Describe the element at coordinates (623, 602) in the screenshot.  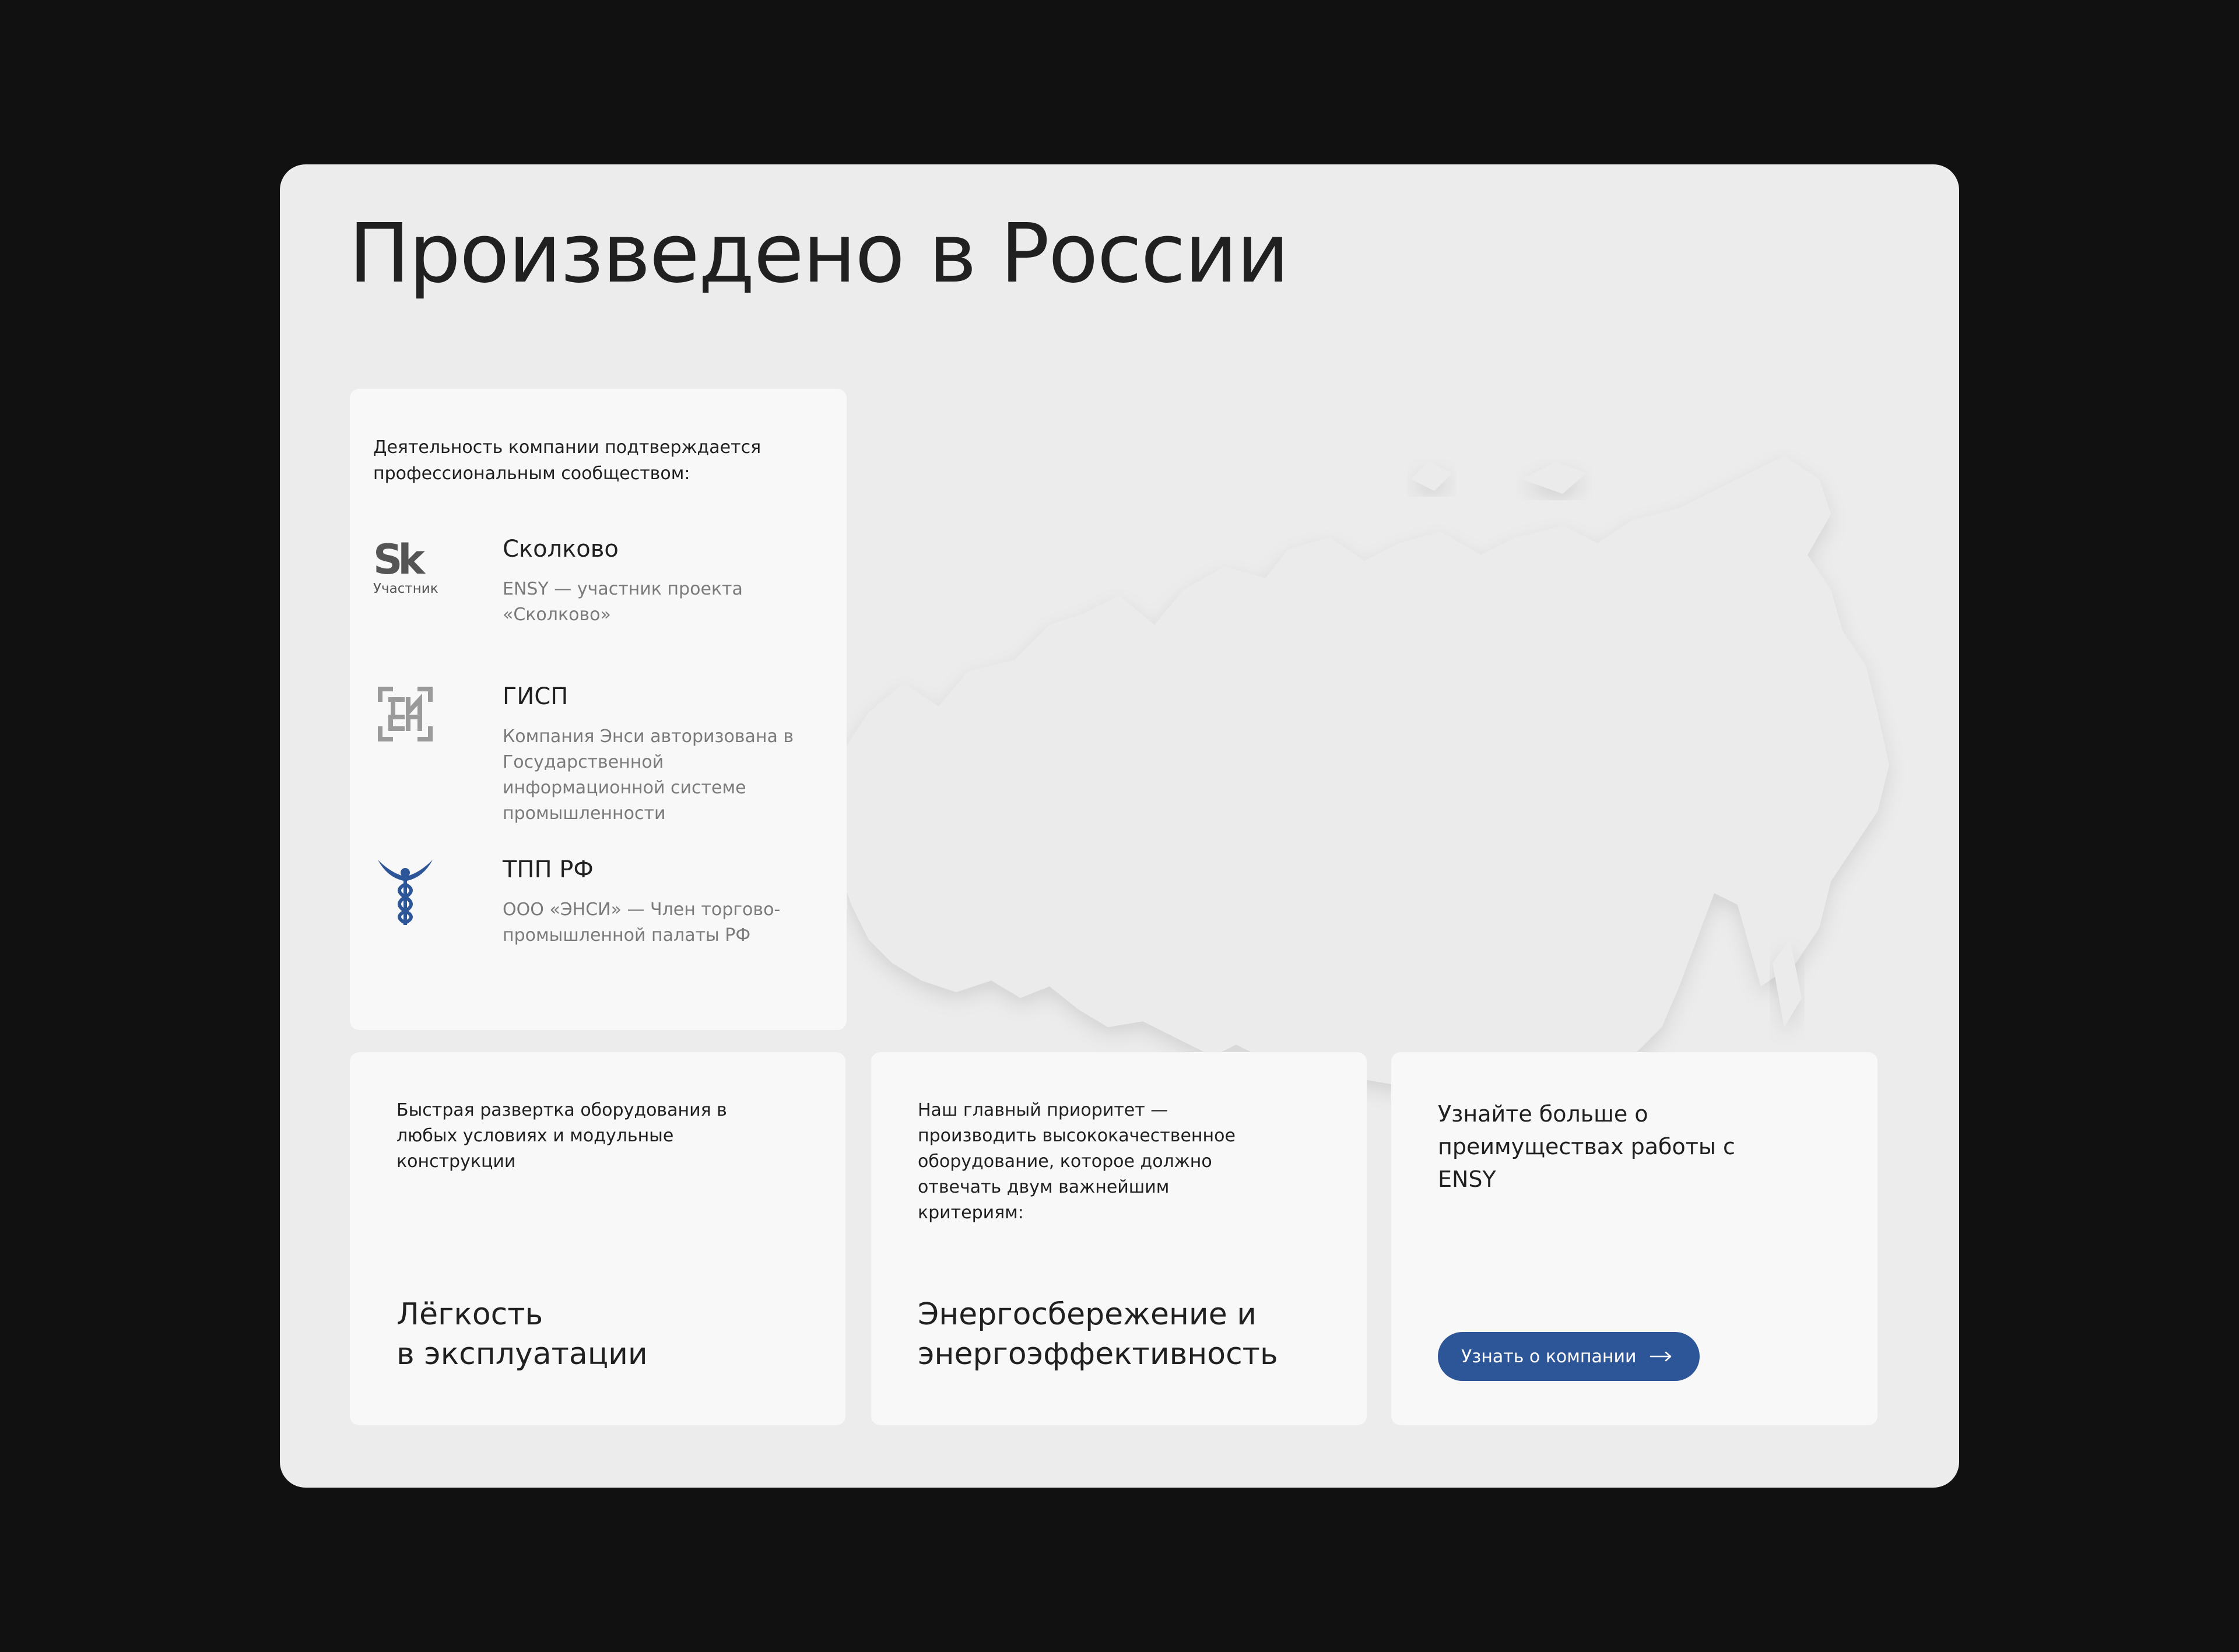
I see `cert-description: ENSY — участник проекта «Сколково»` at that location.